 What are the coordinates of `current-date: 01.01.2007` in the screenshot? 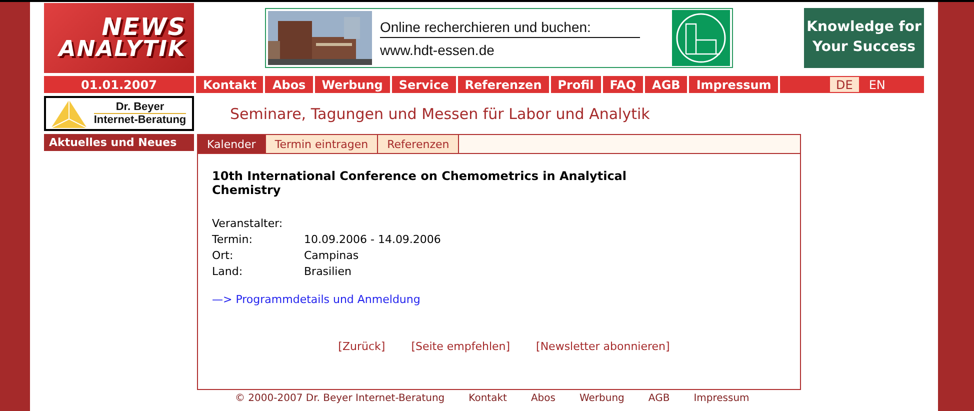 It's located at (119, 84).